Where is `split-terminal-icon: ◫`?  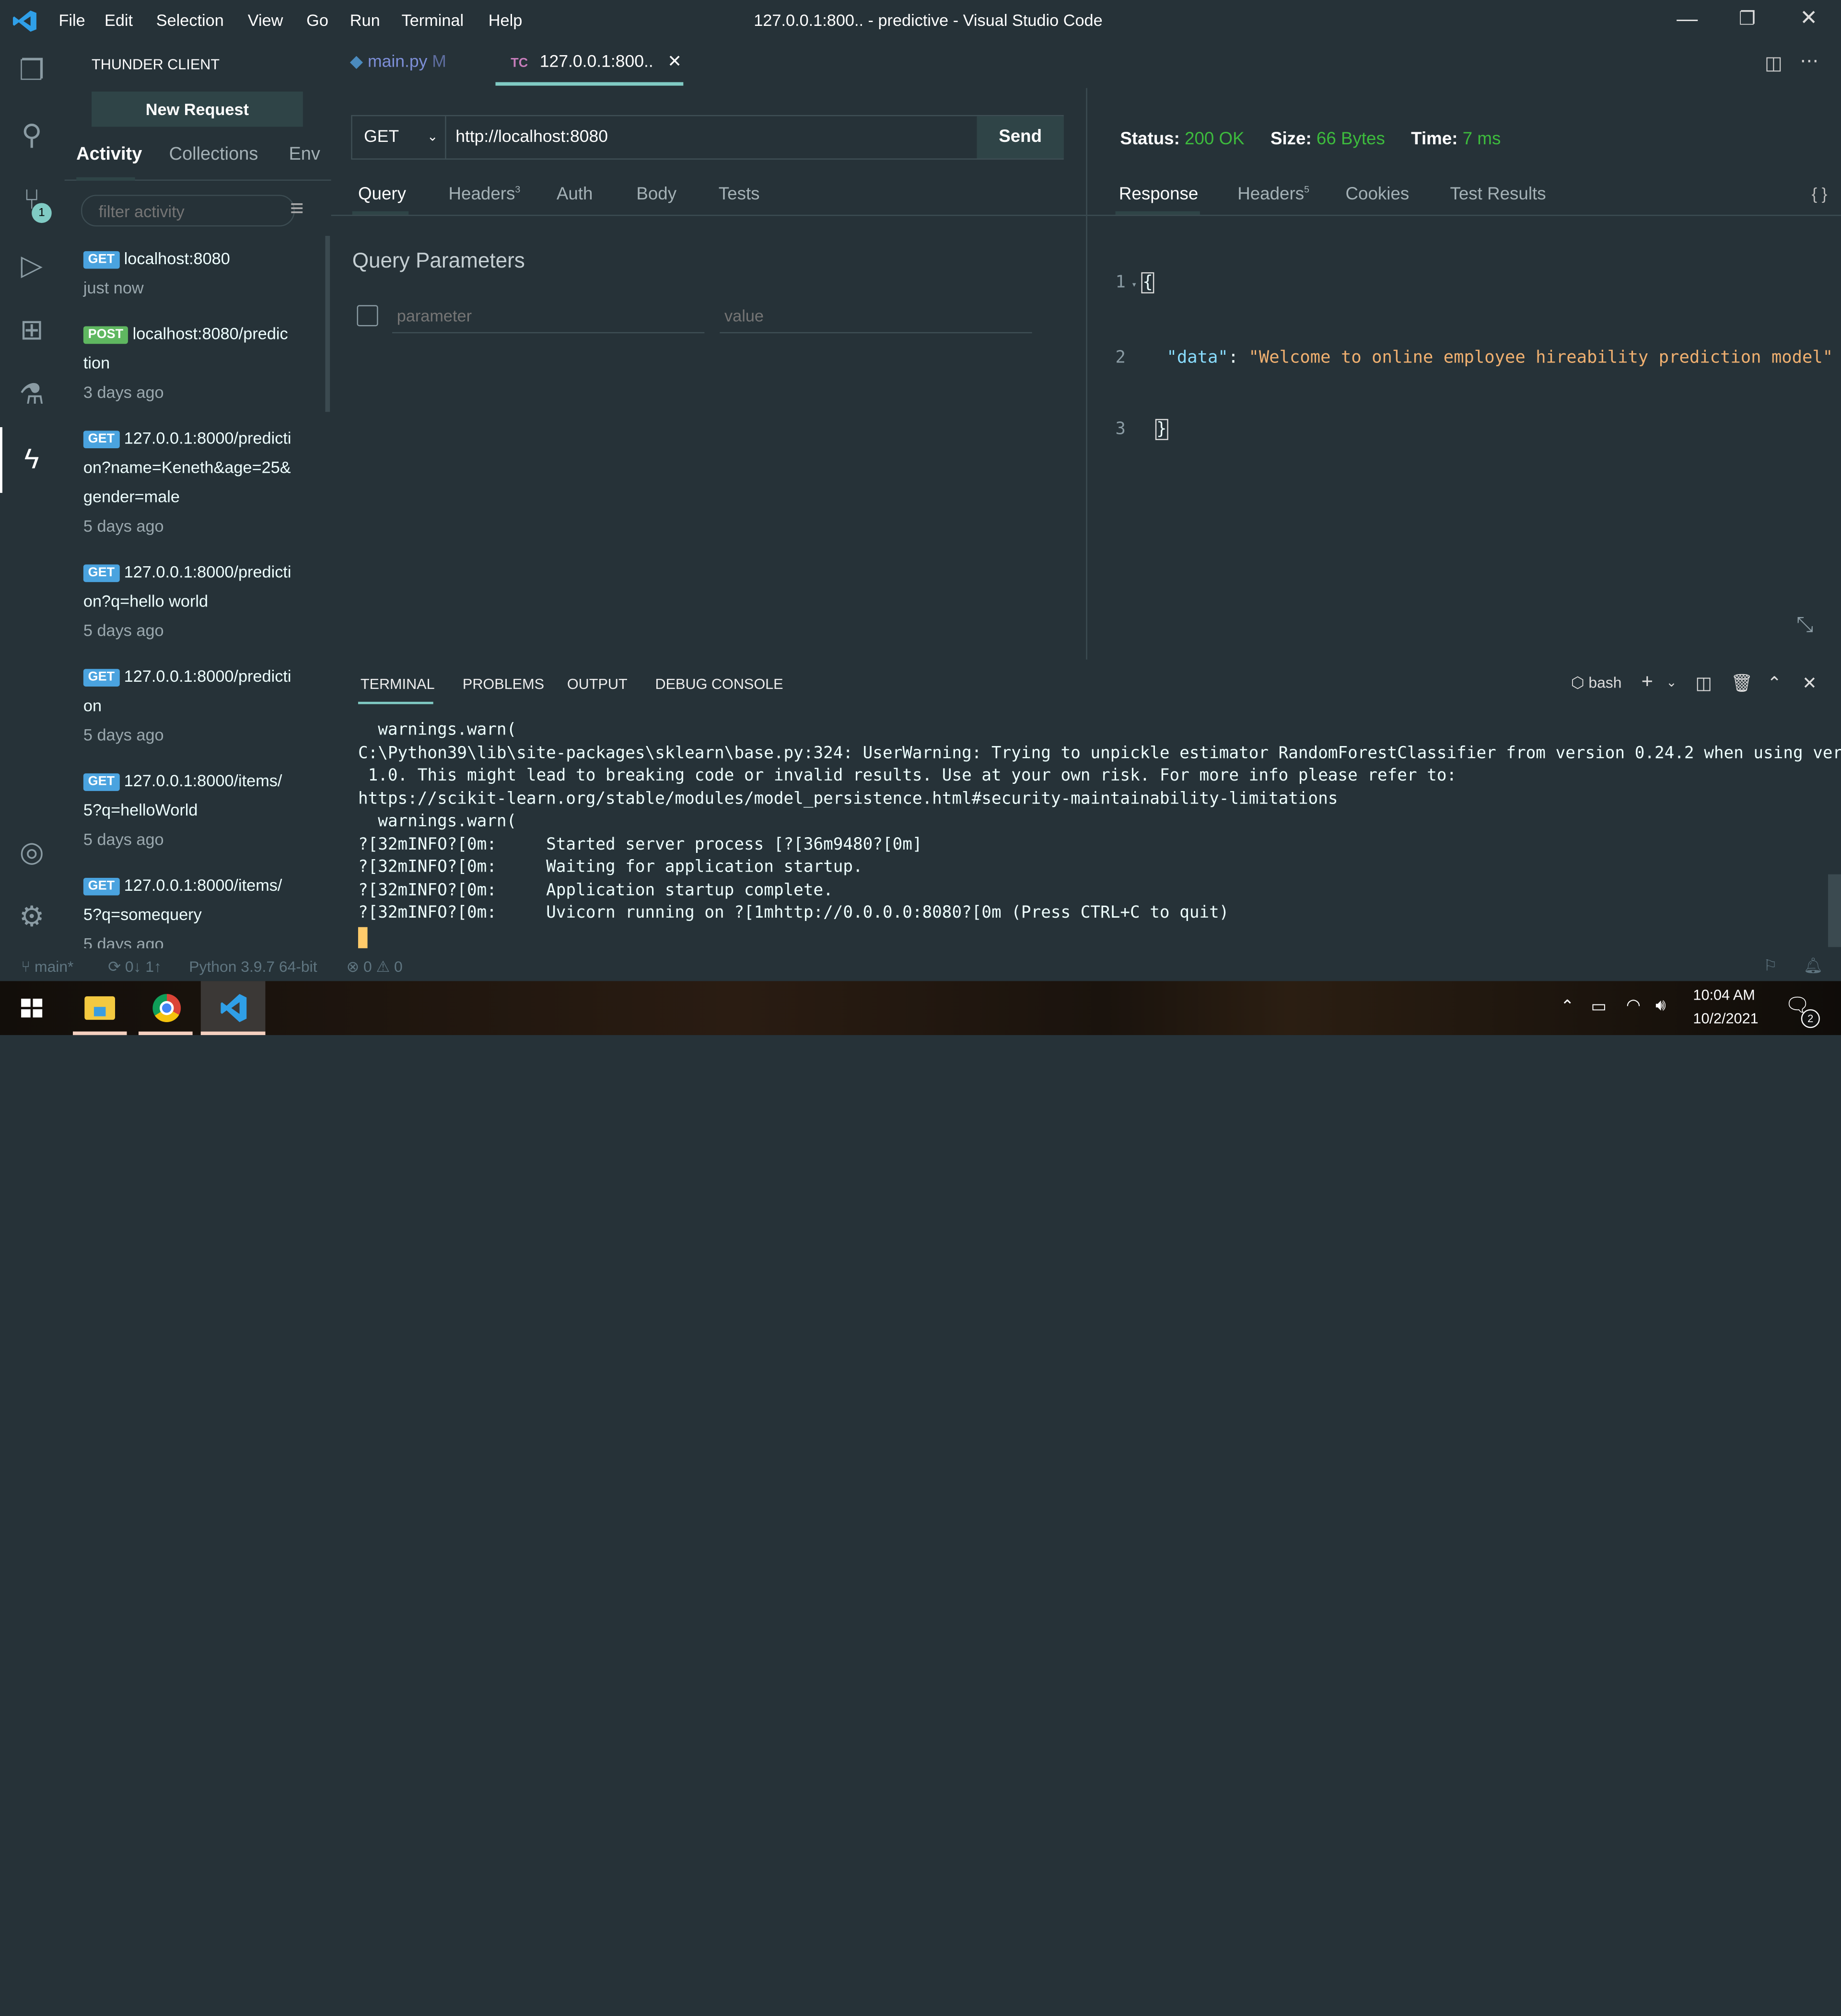 split-terminal-icon: ◫ is located at coordinates (1704, 683).